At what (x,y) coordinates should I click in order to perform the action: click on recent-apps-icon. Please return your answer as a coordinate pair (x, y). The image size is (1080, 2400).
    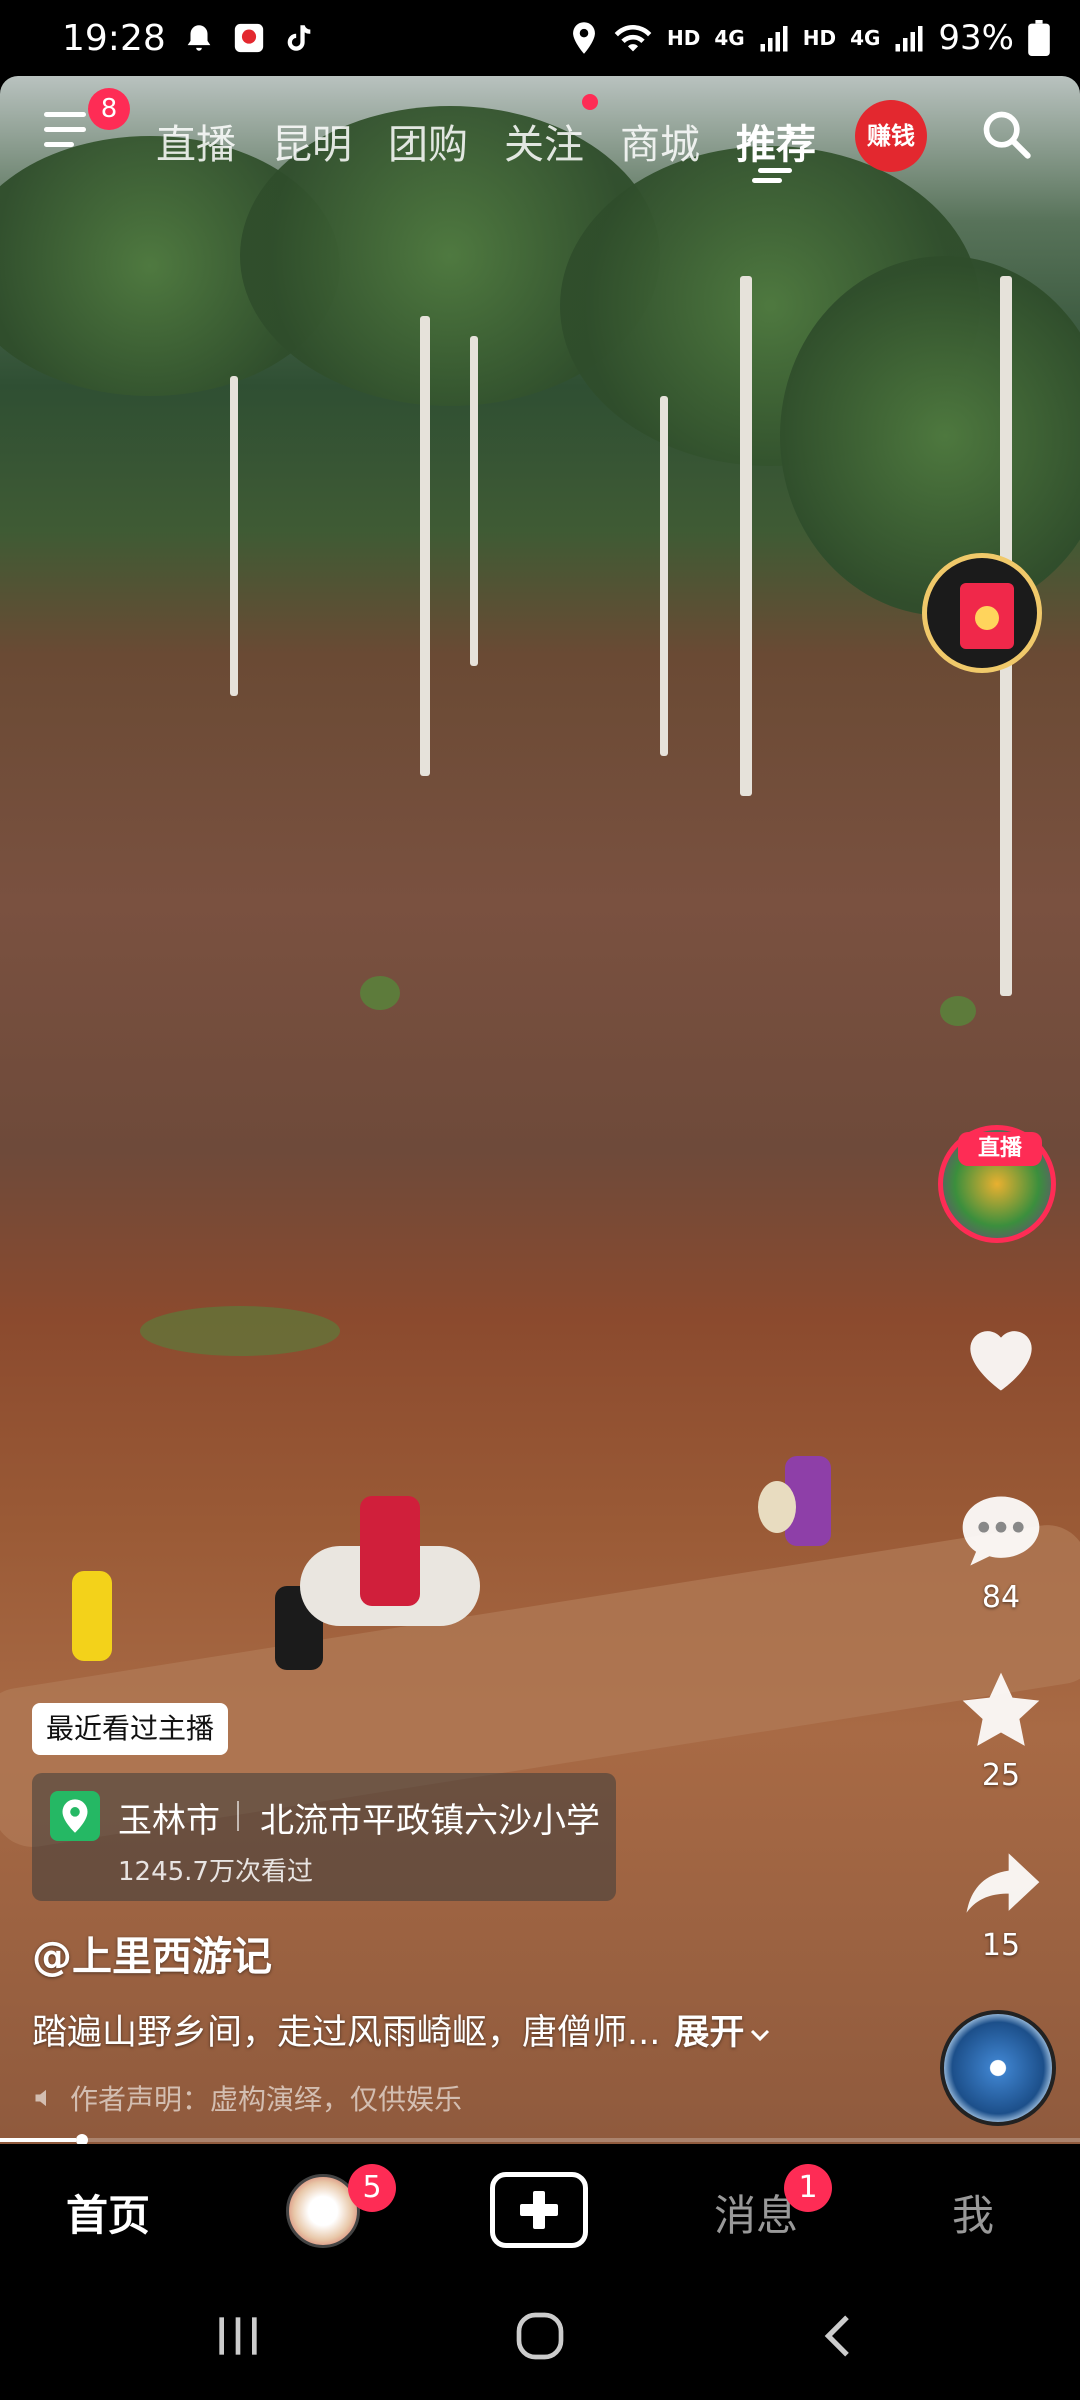
    Looking at the image, I should click on (238, 2336).